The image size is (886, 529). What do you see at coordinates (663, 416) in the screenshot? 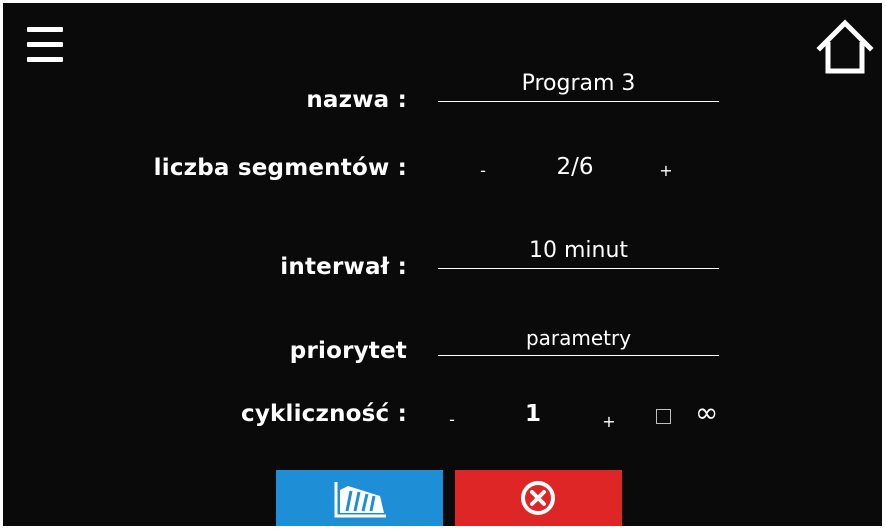
I see `infinite-cycle-checkbox` at bounding box center [663, 416].